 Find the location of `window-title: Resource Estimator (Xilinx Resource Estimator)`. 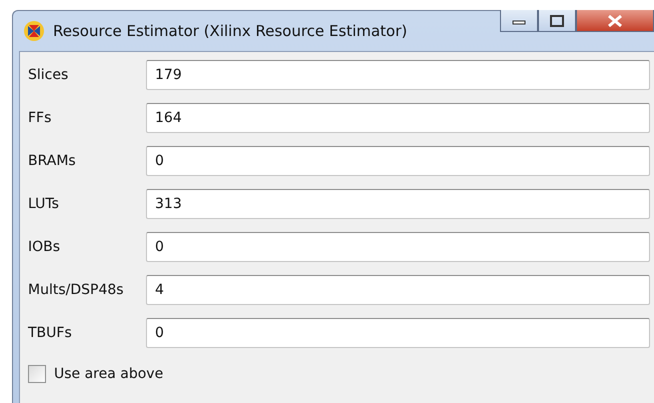

window-title: Resource Estimator (Xilinx Resource Estimator) is located at coordinates (230, 31).